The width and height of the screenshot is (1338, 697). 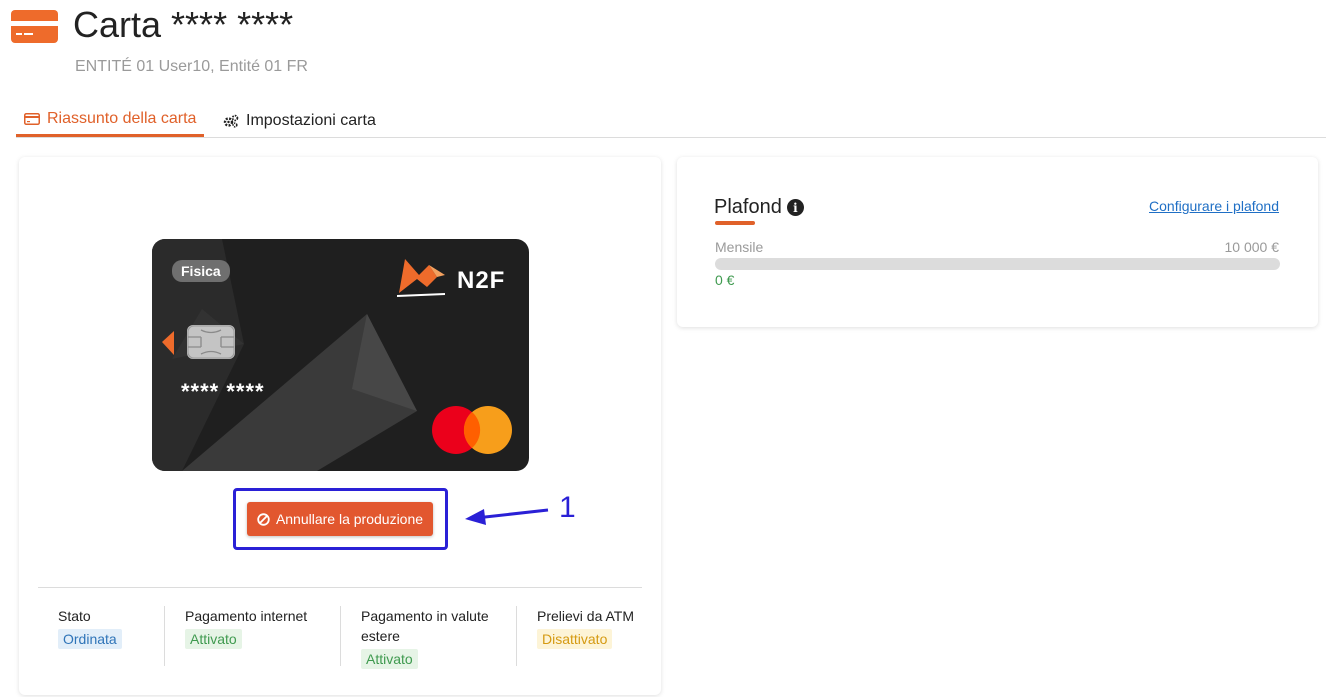 I want to click on limits-title: Plafond i, so click(x=759, y=207).